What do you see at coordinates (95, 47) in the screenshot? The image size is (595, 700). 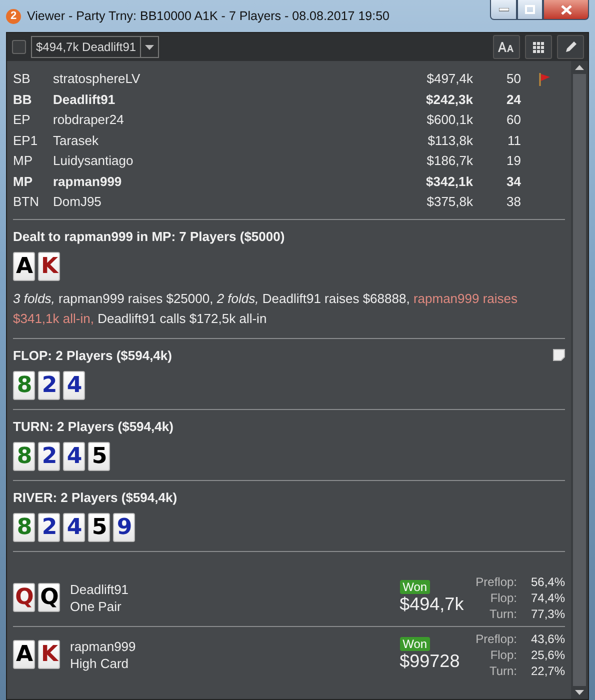 I see `hand-select: $494,7k Deadlift91` at bounding box center [95, 47].